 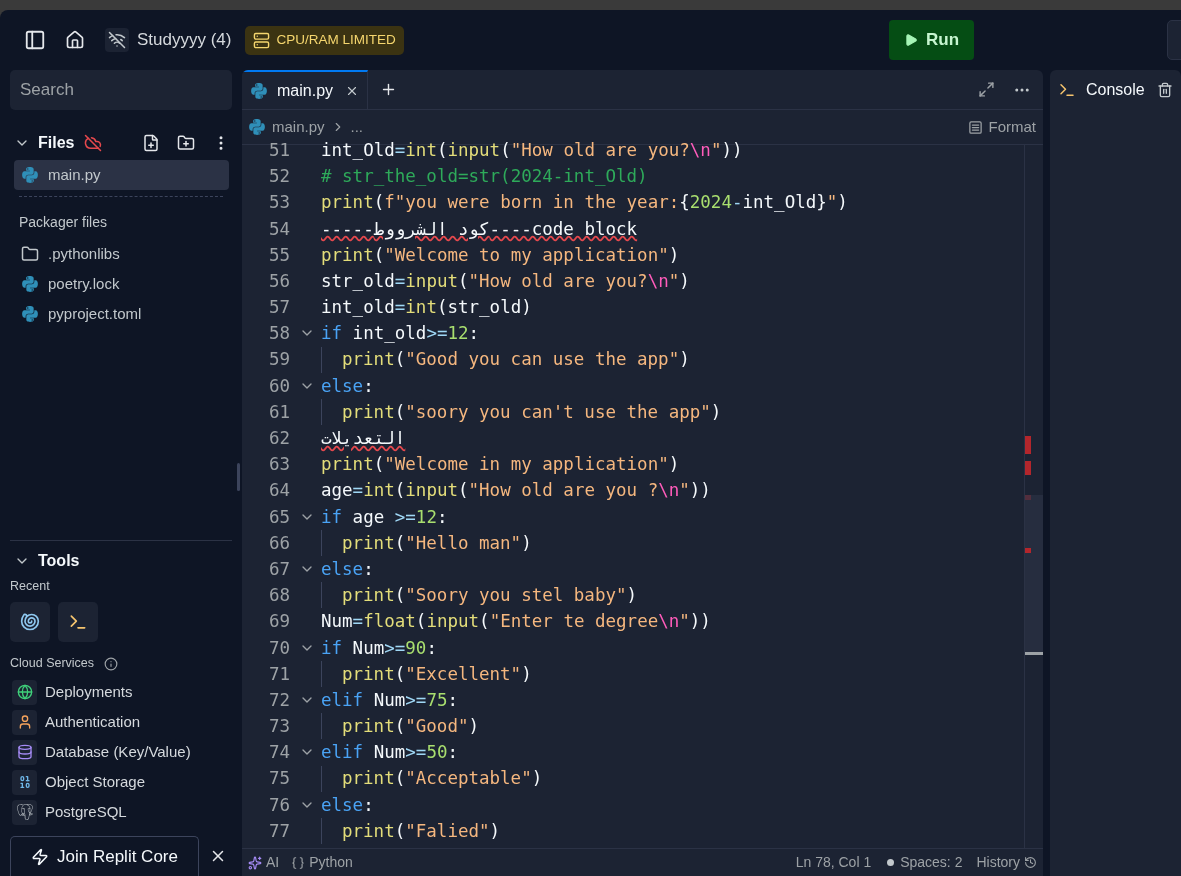 What do you see at coordinates (1164, 90) in the screenshot?
I see `trash-icon` at bounding box center [1164, 90].